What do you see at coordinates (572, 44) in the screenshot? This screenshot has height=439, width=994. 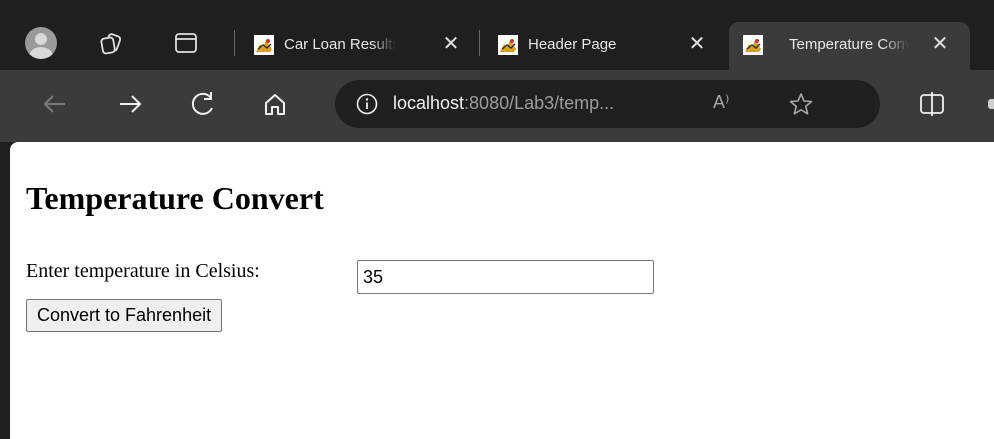 I see `tab-title: Header Page` at bounding box center [572, 44].